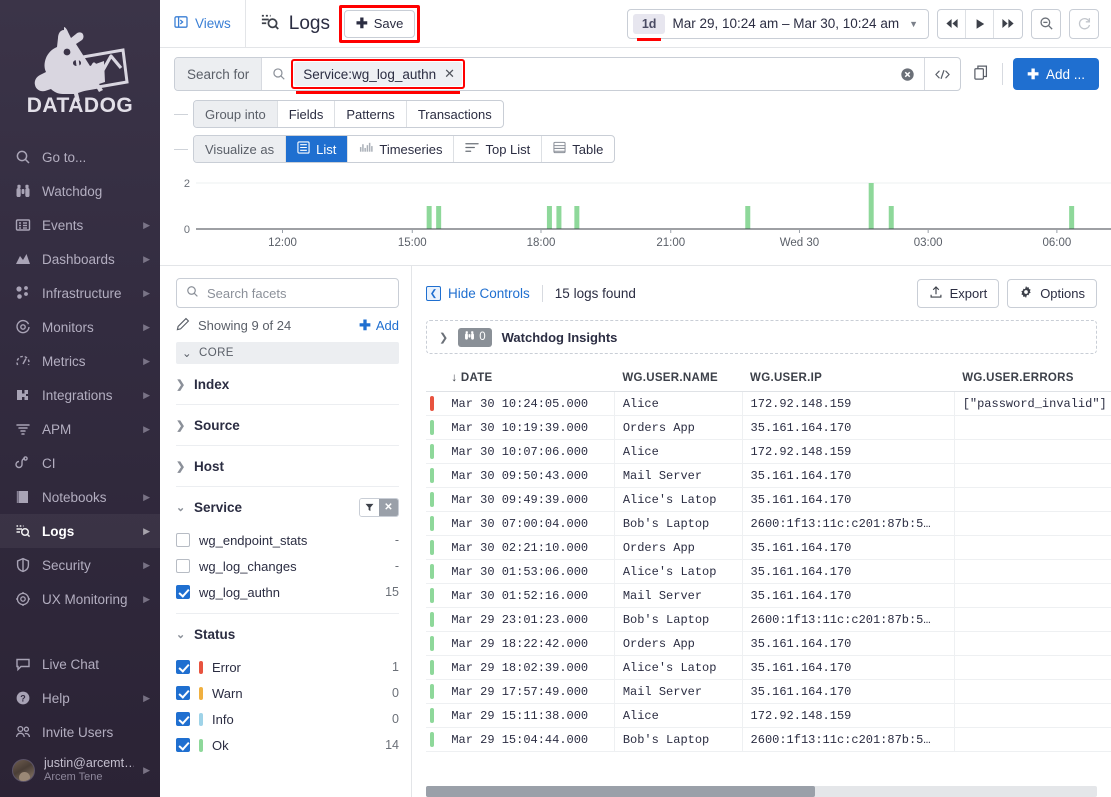  What do you see at coordinates (388, 507) in the screenshot?
I see `clear-filter-icon: ✕` at bounding box center [388, 507].